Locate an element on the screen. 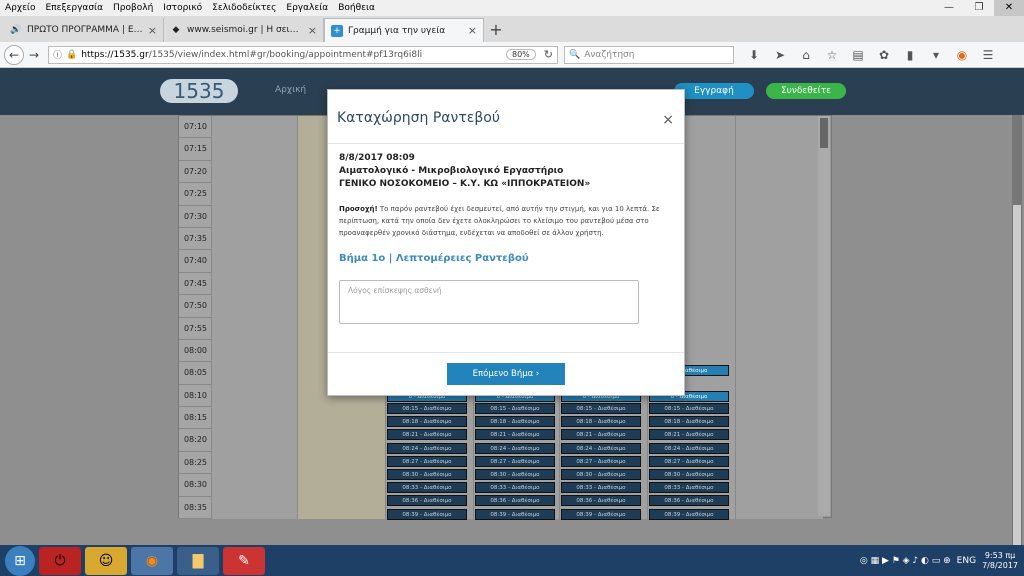  register-button: Εγγραφή is located at coordinates (714, 91).